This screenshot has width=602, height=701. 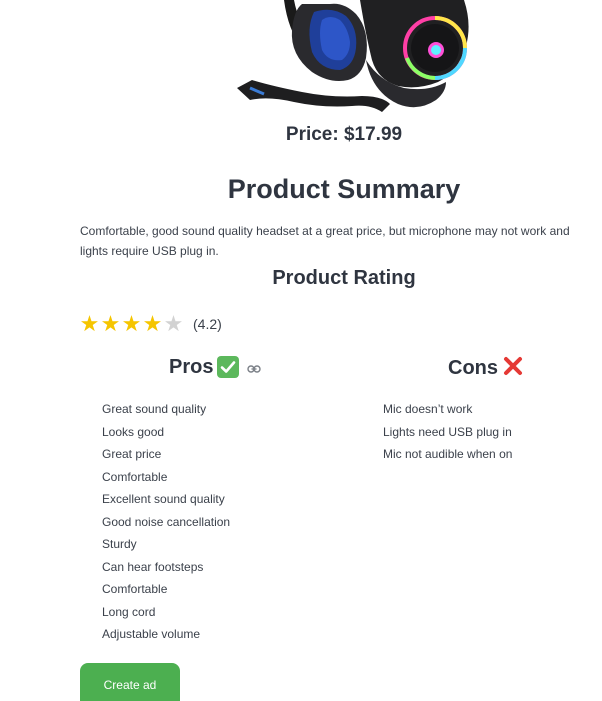 I want to click on cons-list-item: Lights need USB plug in, so click(x=447, y=431).